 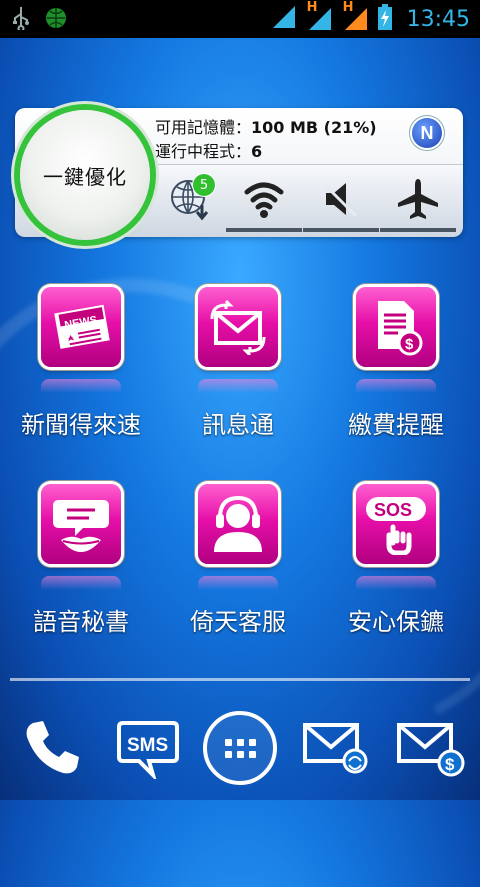 I want to click on app-news: NEWS 新聞得來速, so click(x=81, y=367).